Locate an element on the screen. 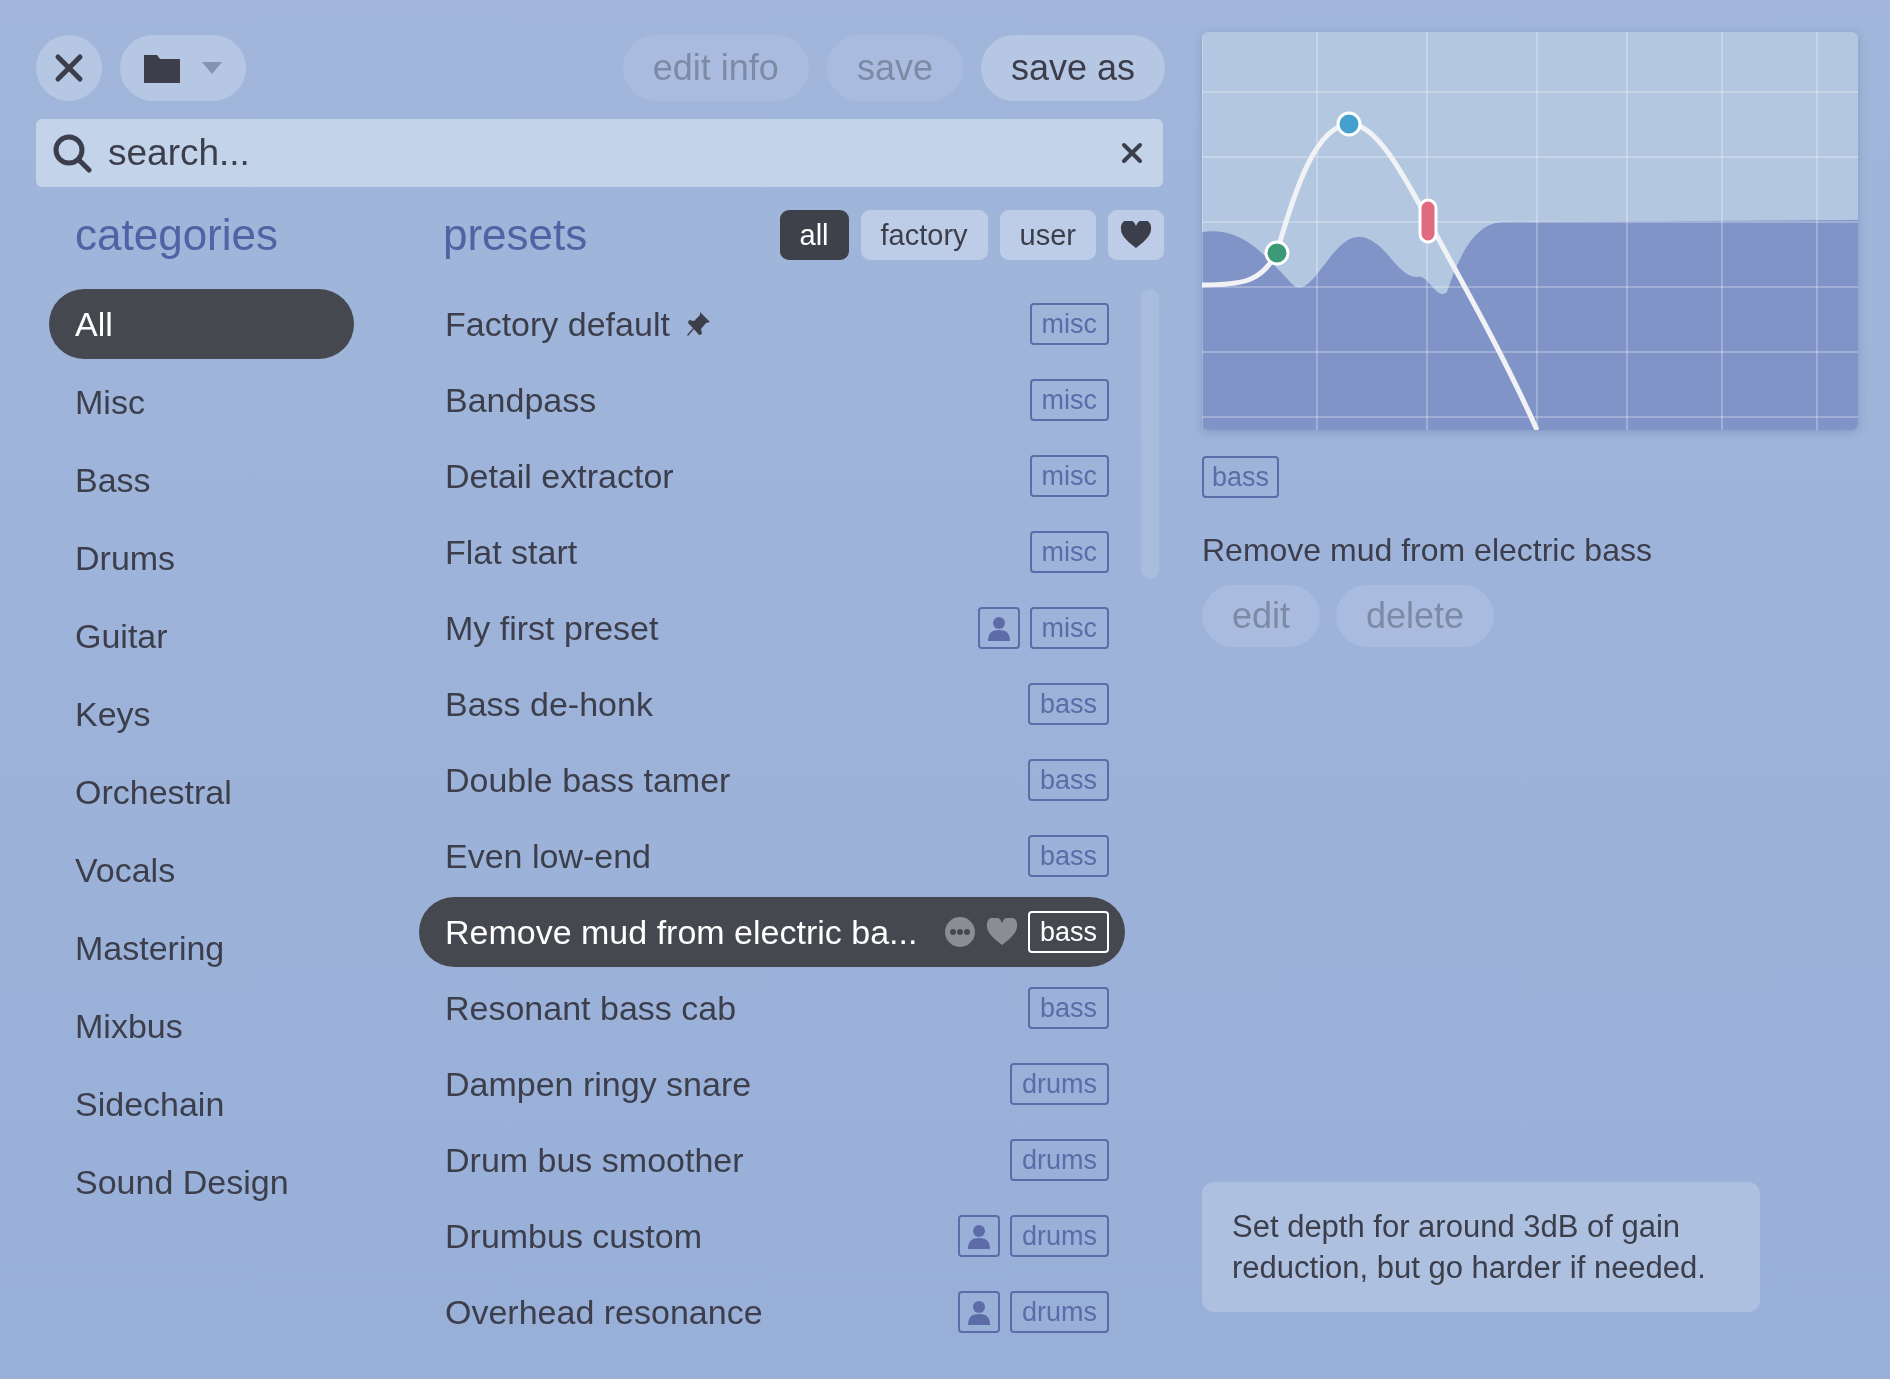 This screenshot has height=1379, width=1890. preset-name: Drumbus custom is located at coordinates (573, 1236).